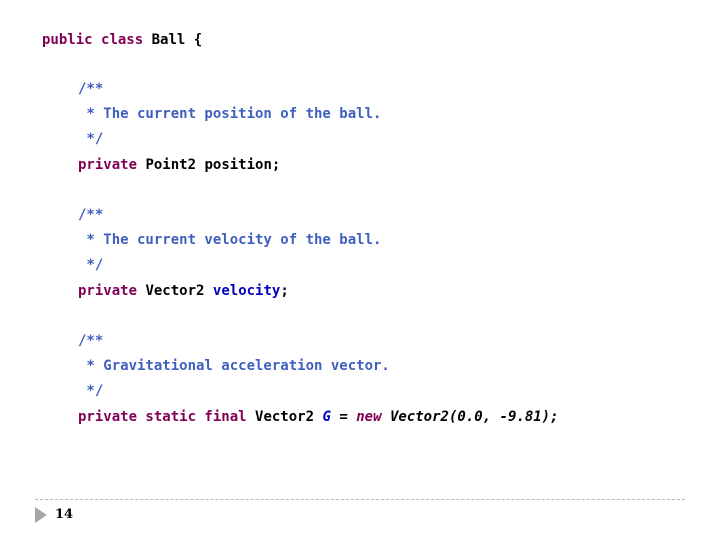 Image resolution: width=720 pixels, height=540 pixels. Describe the element at coordinates (162, 417) in the screenshot. I see `field-modifiers: private static final` at that location.